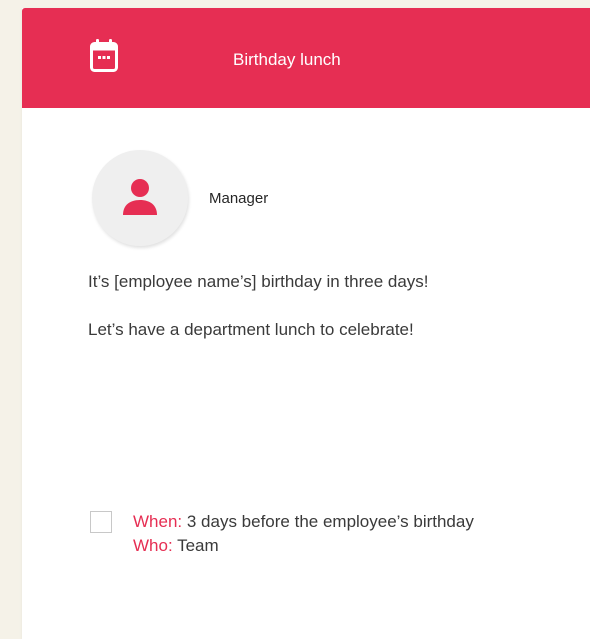 Image resolution: width=590 pixels, height=639 pixels. What do you see at coordinates (153, 545) in the screenshot?
I see `who-label: Who:` at bounding box center [153, 545].